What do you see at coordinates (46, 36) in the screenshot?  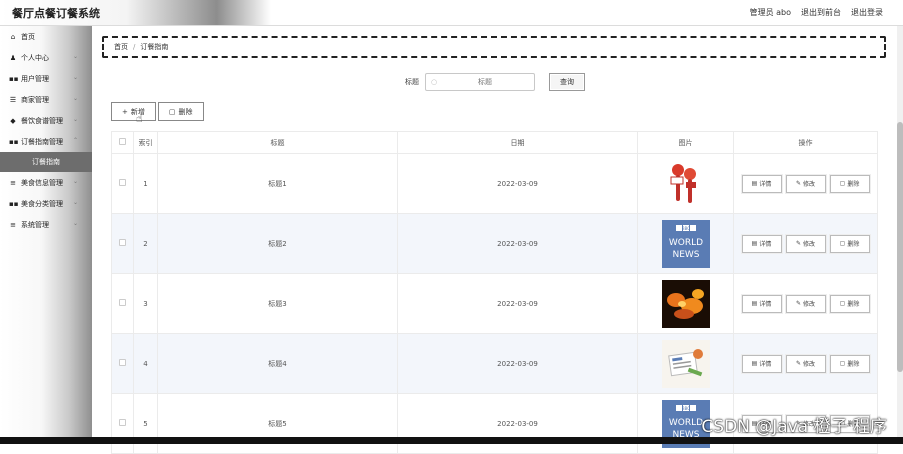 I see `sidebar-item-home: ⌂ 首页` at bounding box center [46, 36].